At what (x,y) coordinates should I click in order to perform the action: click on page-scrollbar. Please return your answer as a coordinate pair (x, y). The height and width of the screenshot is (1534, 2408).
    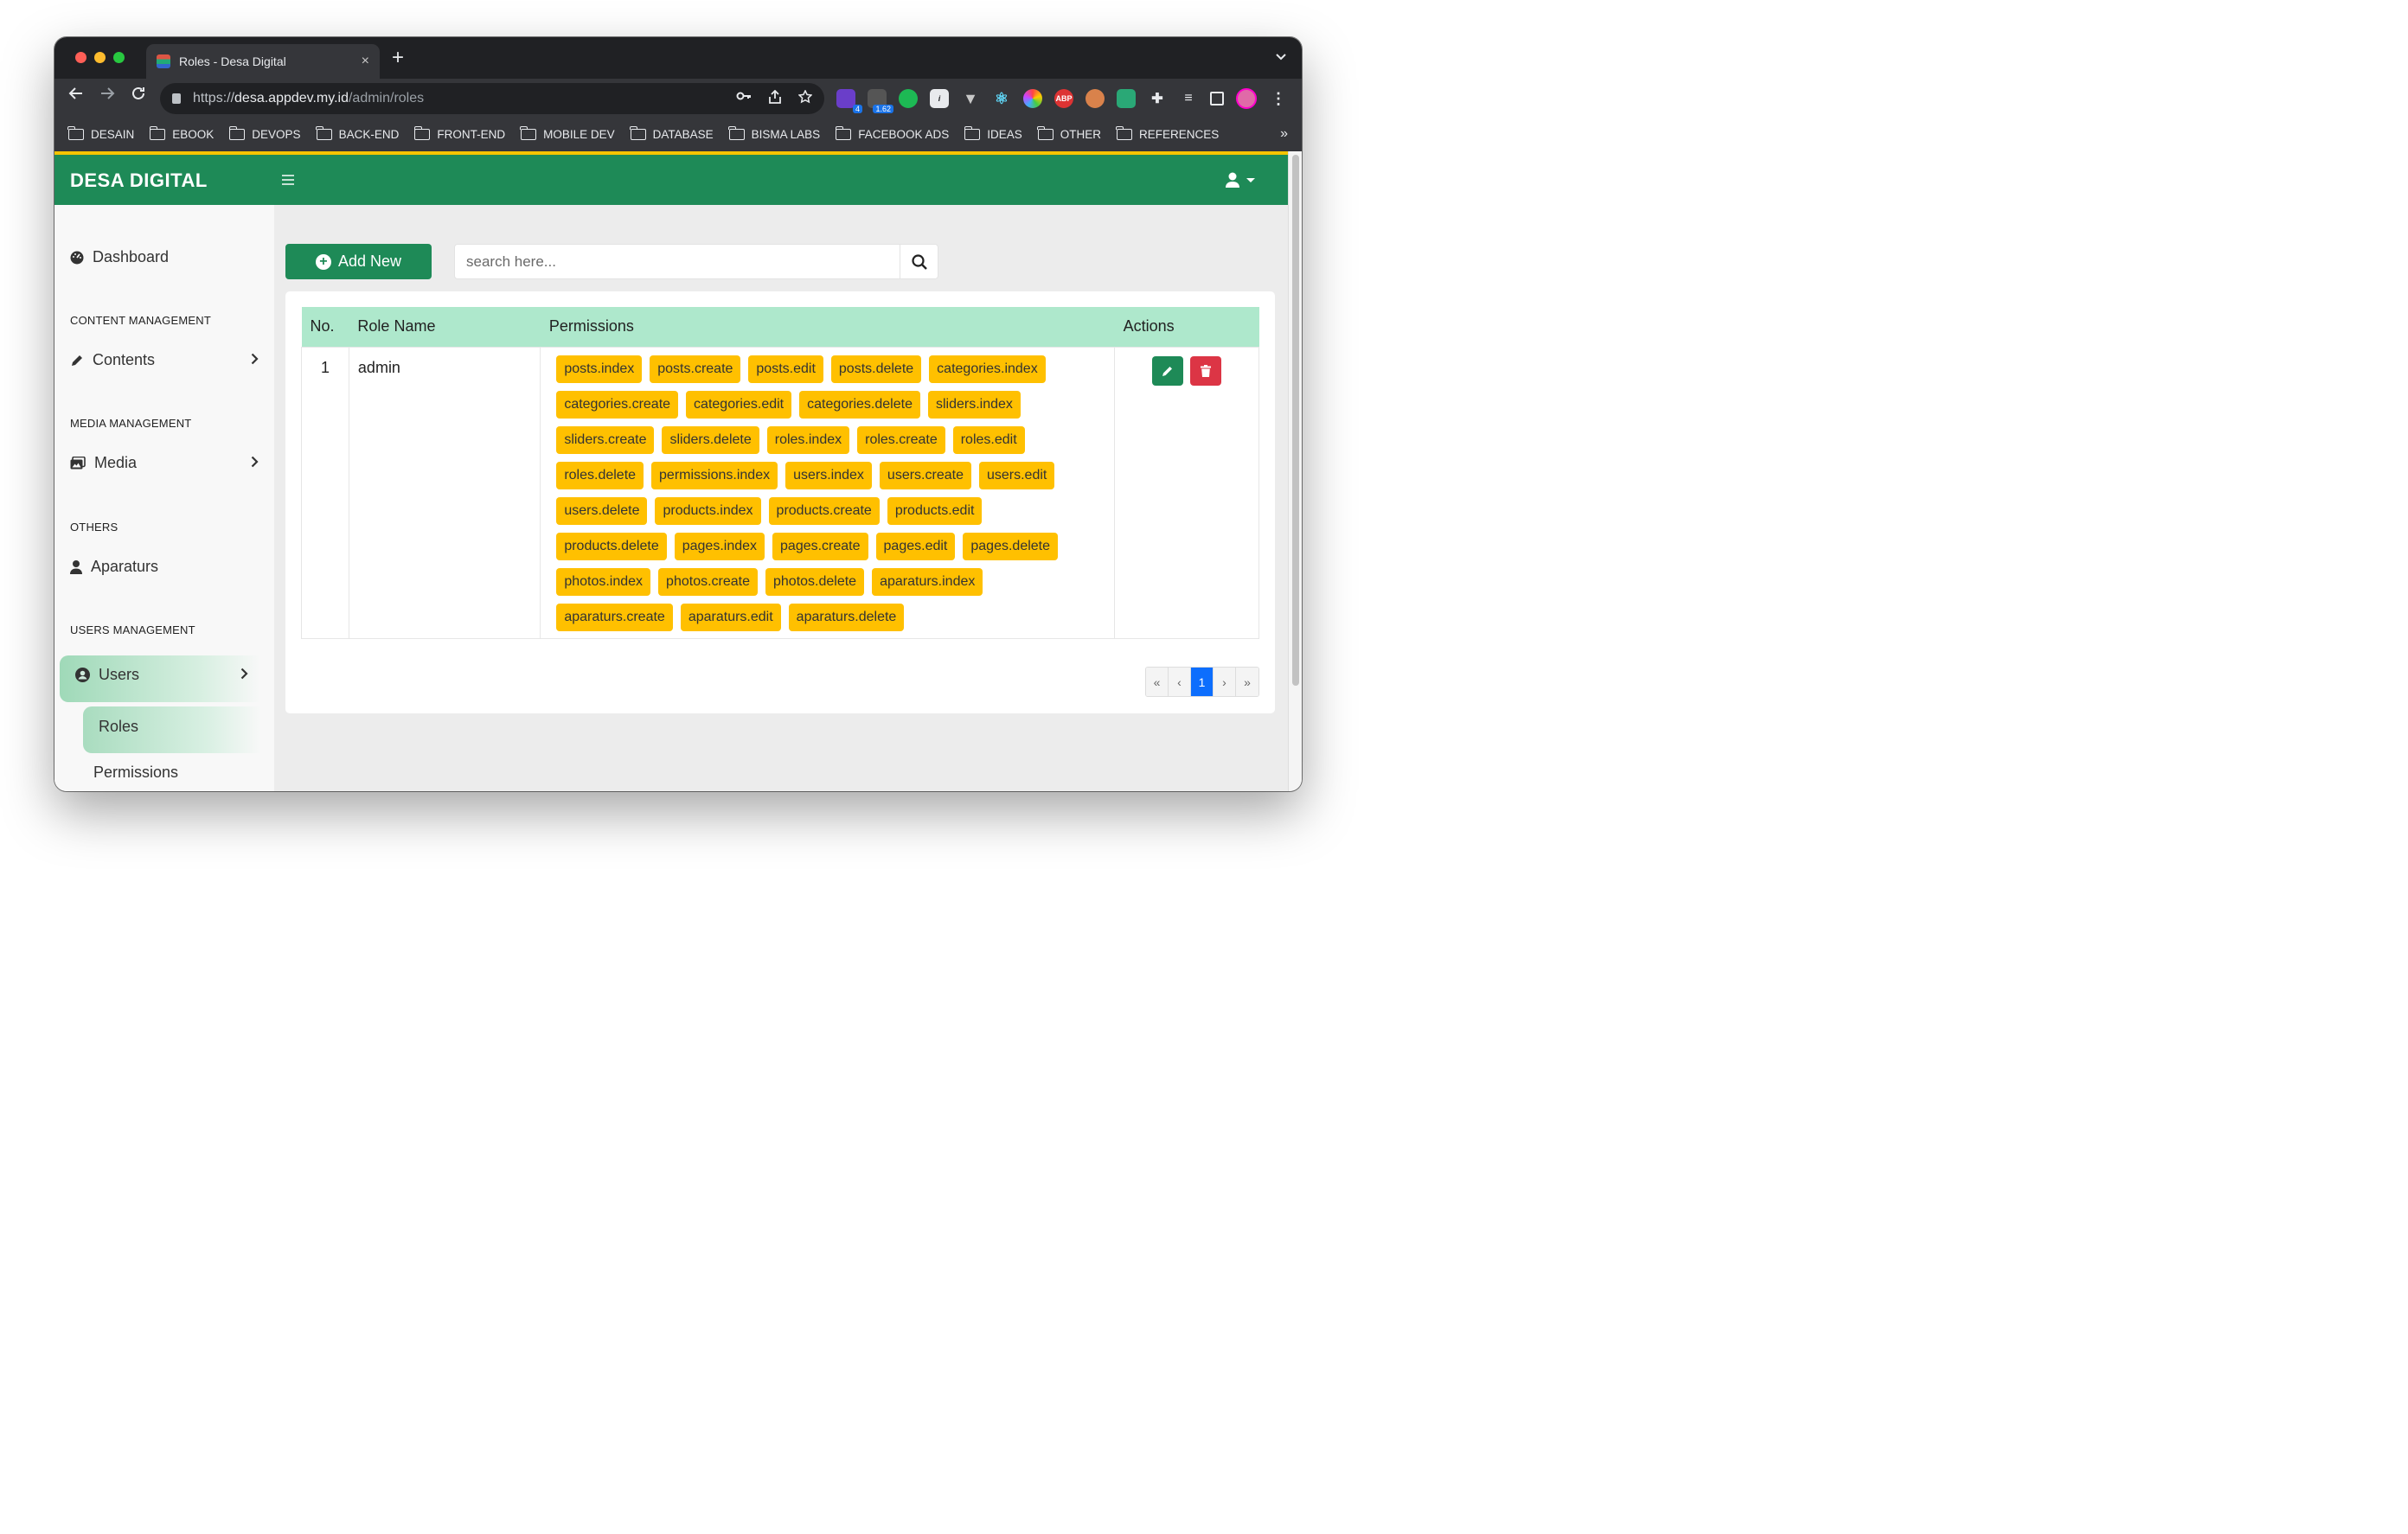
    Looking at the image, I should click on (1295, 471).